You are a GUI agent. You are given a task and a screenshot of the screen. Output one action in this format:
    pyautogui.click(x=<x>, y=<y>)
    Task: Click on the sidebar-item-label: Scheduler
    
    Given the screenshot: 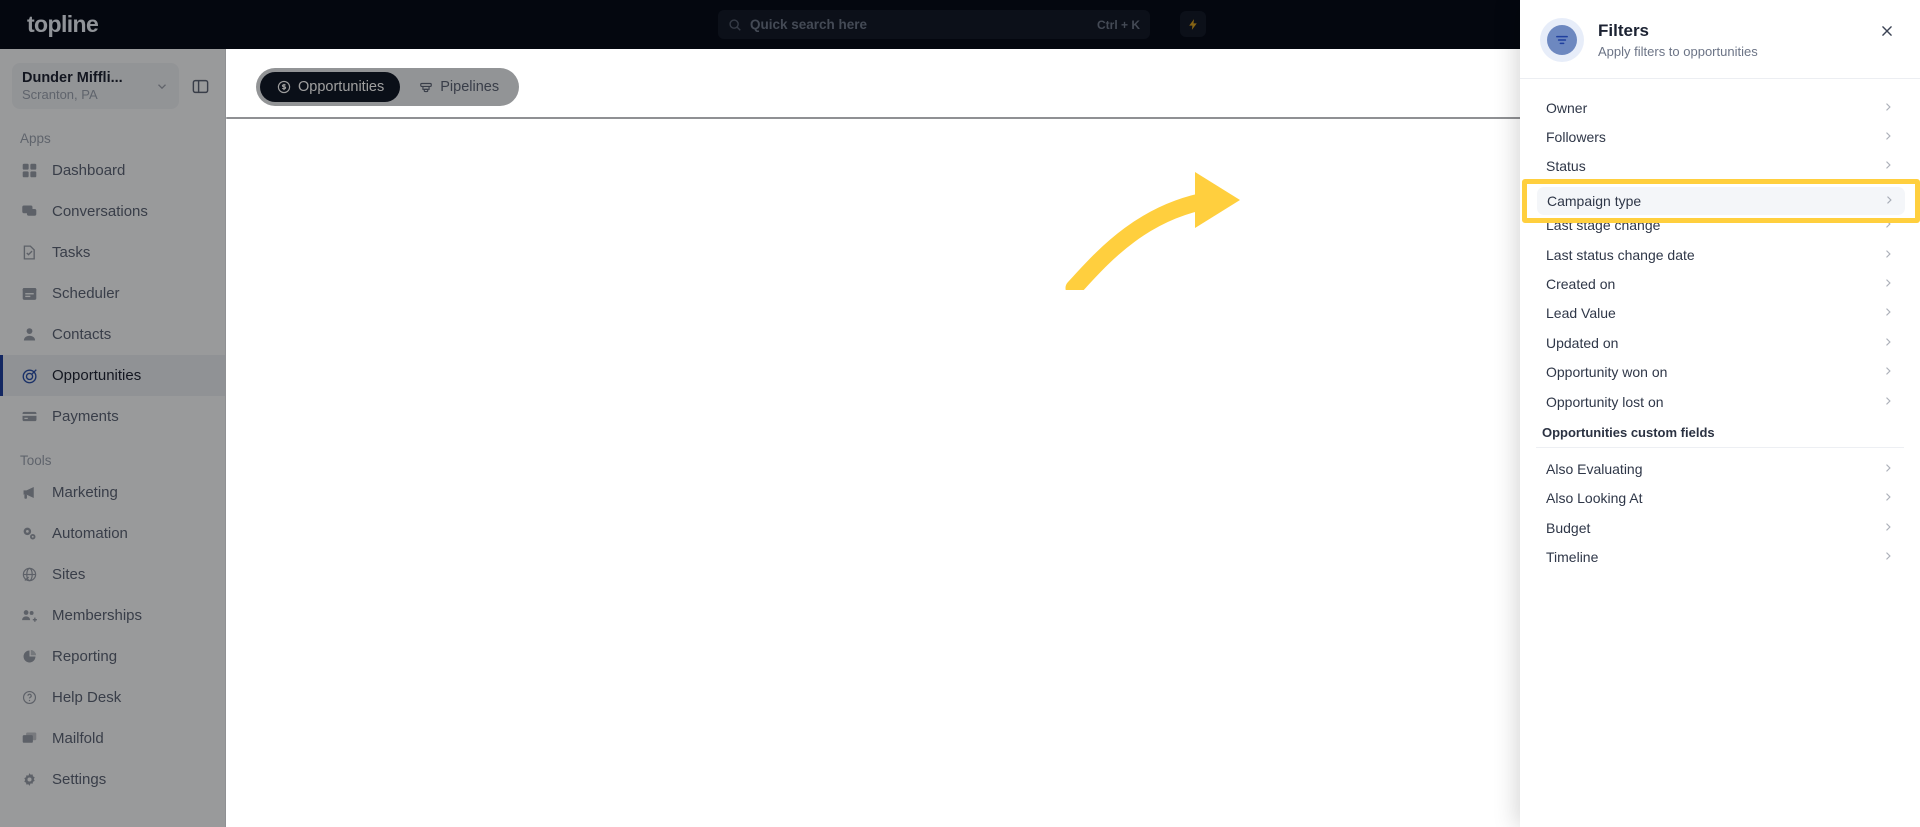 What is the action you would take?
    pyautogui.click(x=86, y=293)
    